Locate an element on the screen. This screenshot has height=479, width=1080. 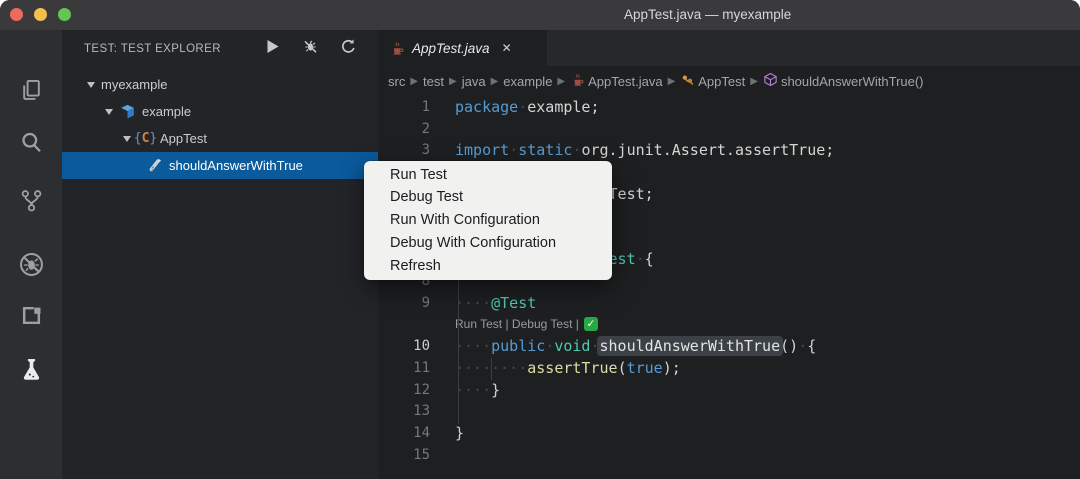
breadcrumb-item-shouldanswerwithtrue: shouldAnswerWithTrue() is located at coordinates (843, 81).